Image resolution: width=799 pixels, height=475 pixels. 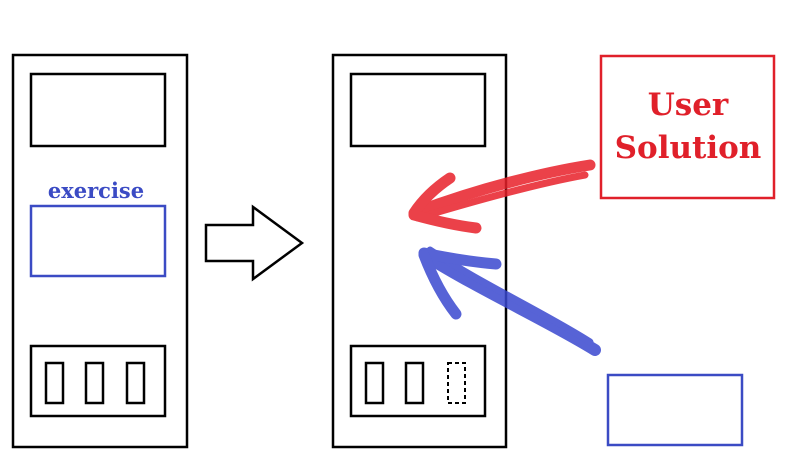 I want to click on red-arrow-icon, so click(x=502, y=196).